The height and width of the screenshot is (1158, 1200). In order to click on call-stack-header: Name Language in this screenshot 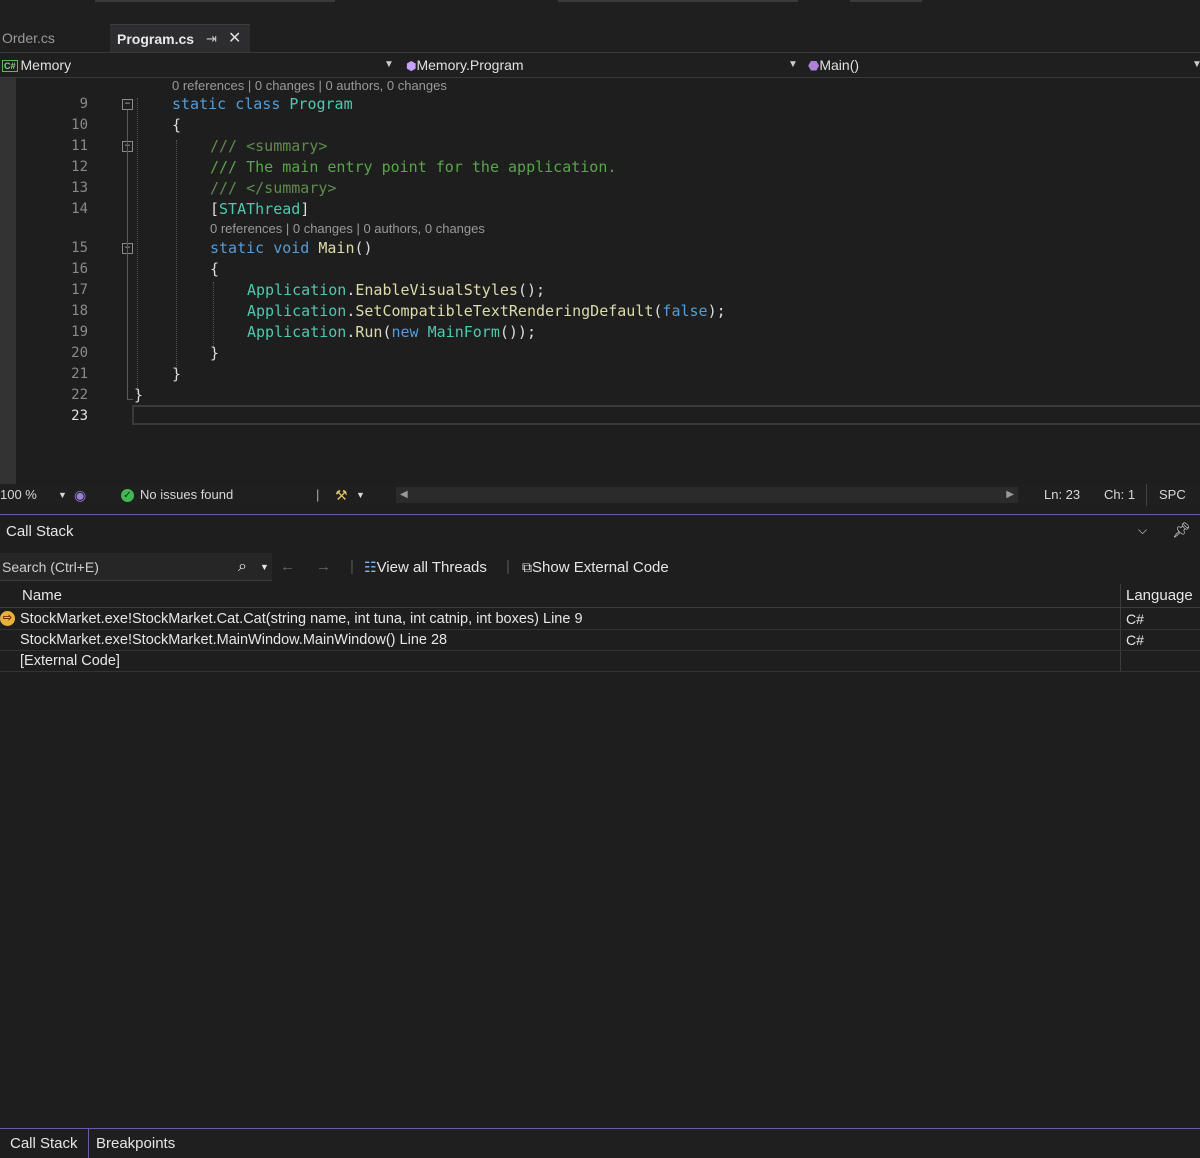, I will do `click(600, 596)`.